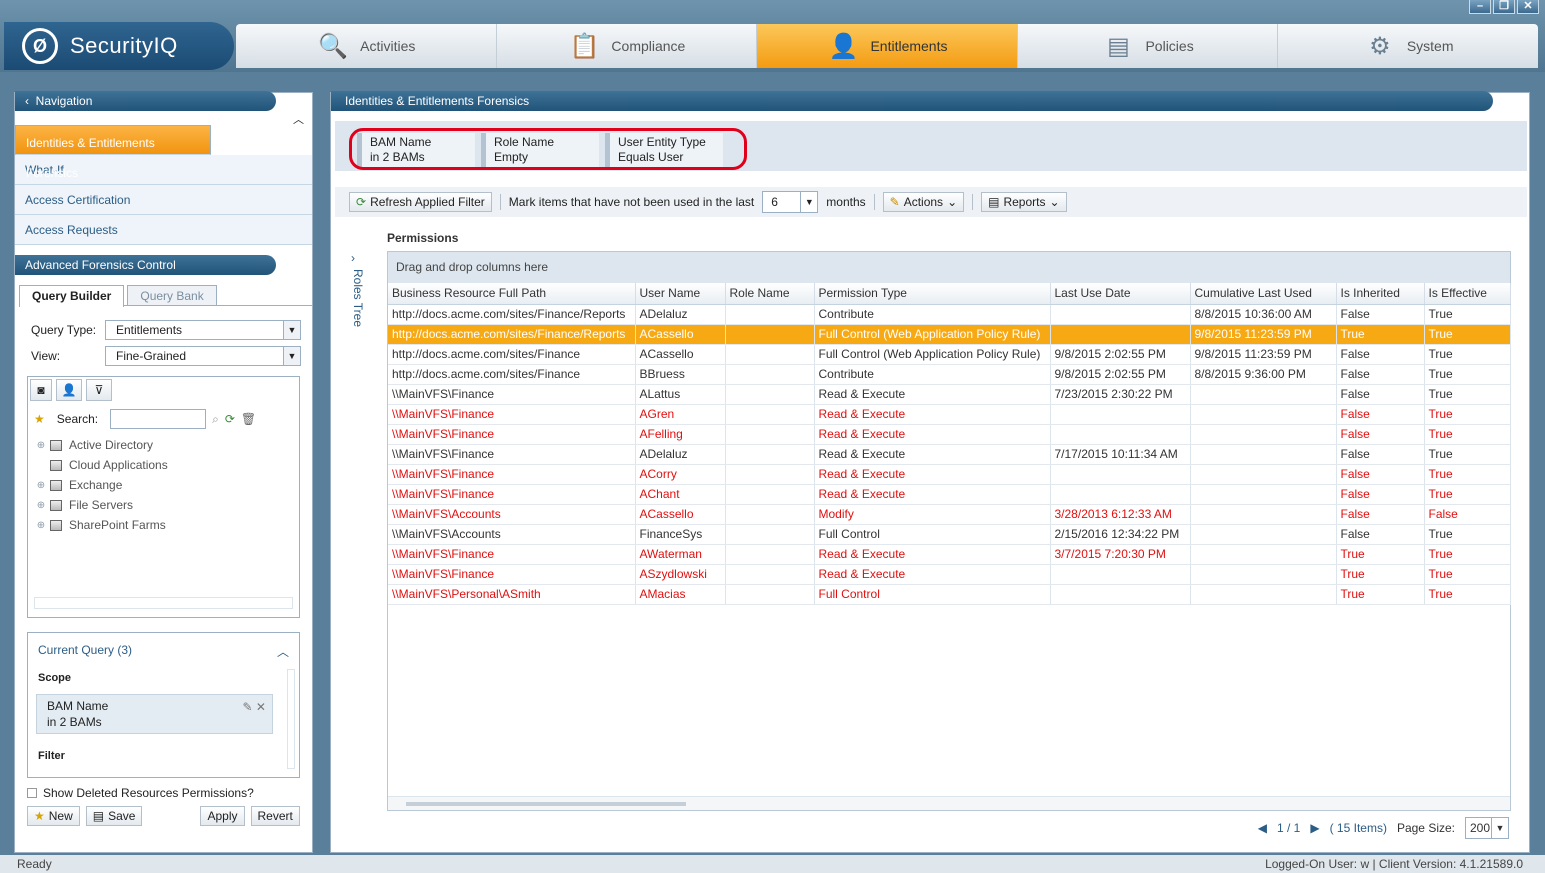  Describe the element at coordinates (359, 289) in the screenshot. I see `roles-tree-toggle: › Roles Tree` at that location.